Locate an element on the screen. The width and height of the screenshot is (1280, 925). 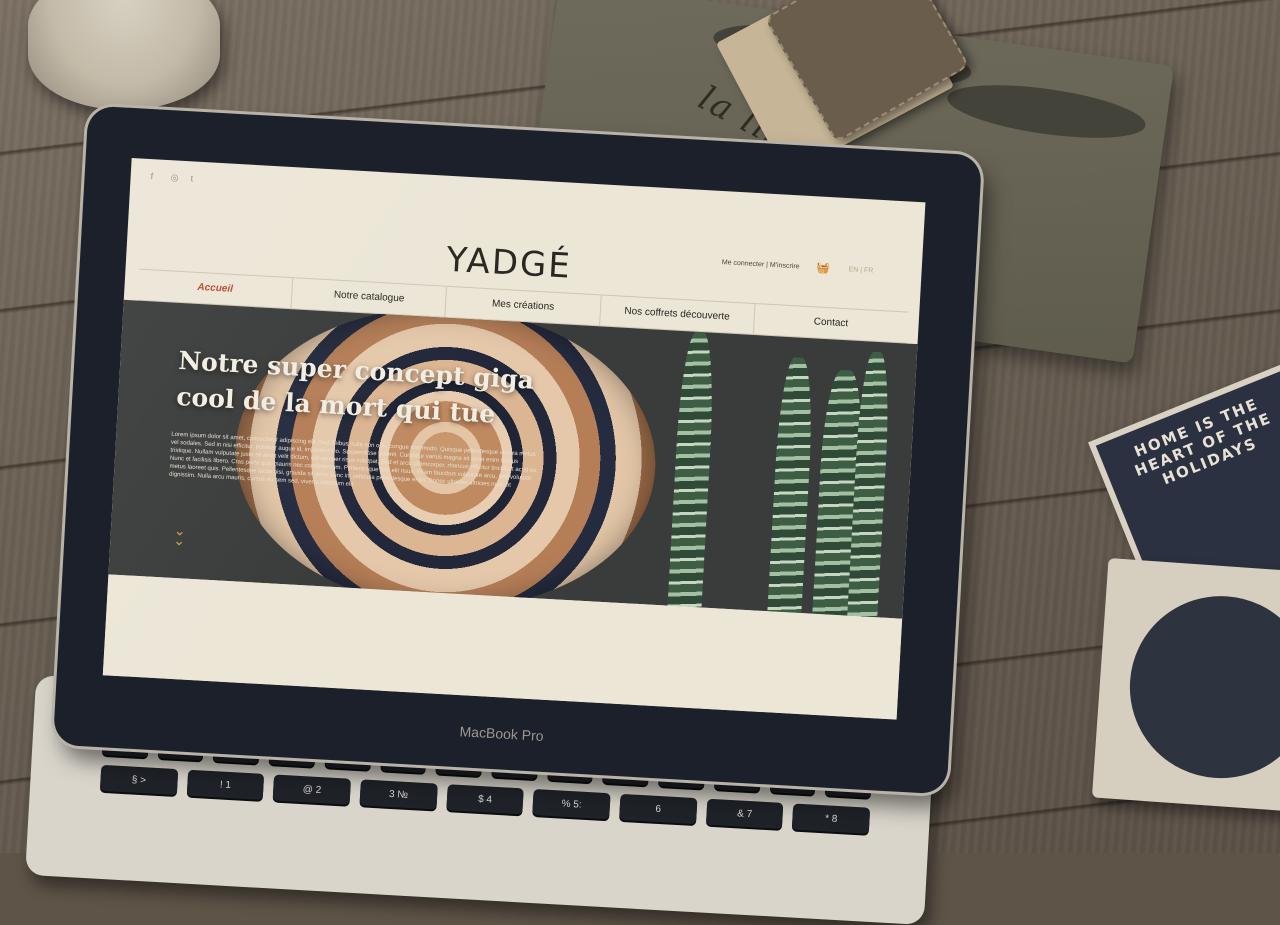
language-switcher: EN | FR is located at coordinates (860, 270).